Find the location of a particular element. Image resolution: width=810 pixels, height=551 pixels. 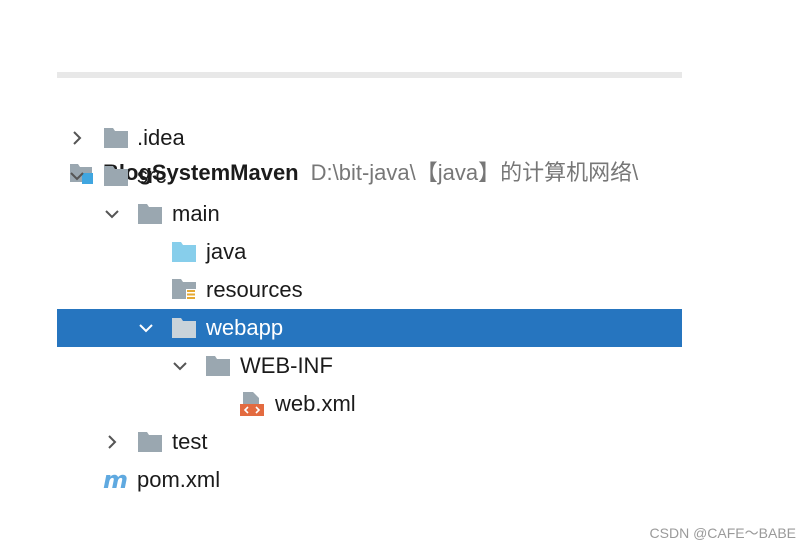

watermark: CSDN @CAFE～BABE is located at coordinates (722, 533).